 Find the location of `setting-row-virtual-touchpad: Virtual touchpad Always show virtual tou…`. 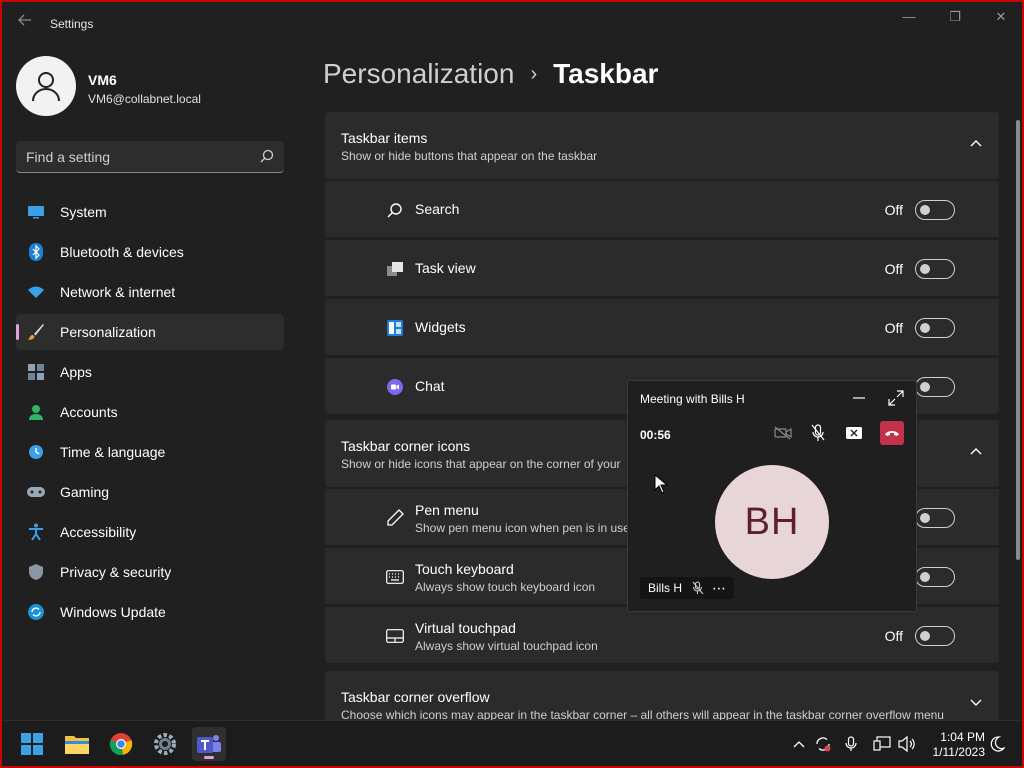

setting-row-virtual-touchpad: Virtual touchpad Always show virtual tou… is located at coordinates (662, 634).